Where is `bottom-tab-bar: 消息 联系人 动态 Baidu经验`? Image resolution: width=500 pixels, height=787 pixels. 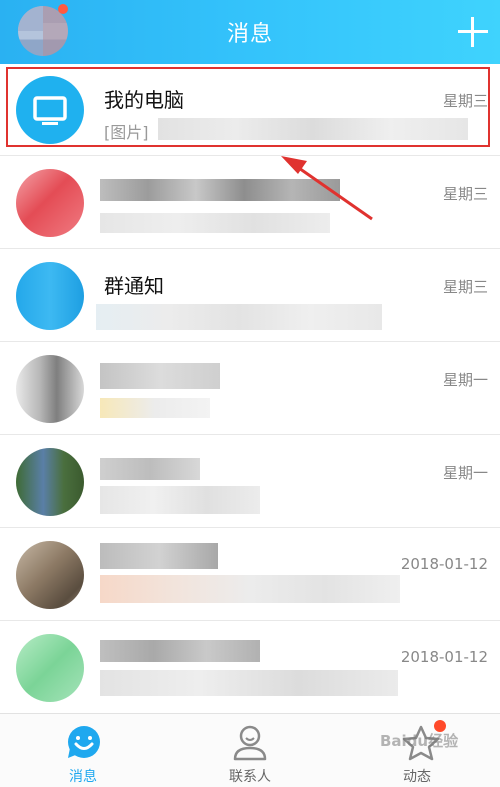 bottom-tab-bar: 消息 联系人 动态 Baidu经验 is located at coordinates (250, 750).